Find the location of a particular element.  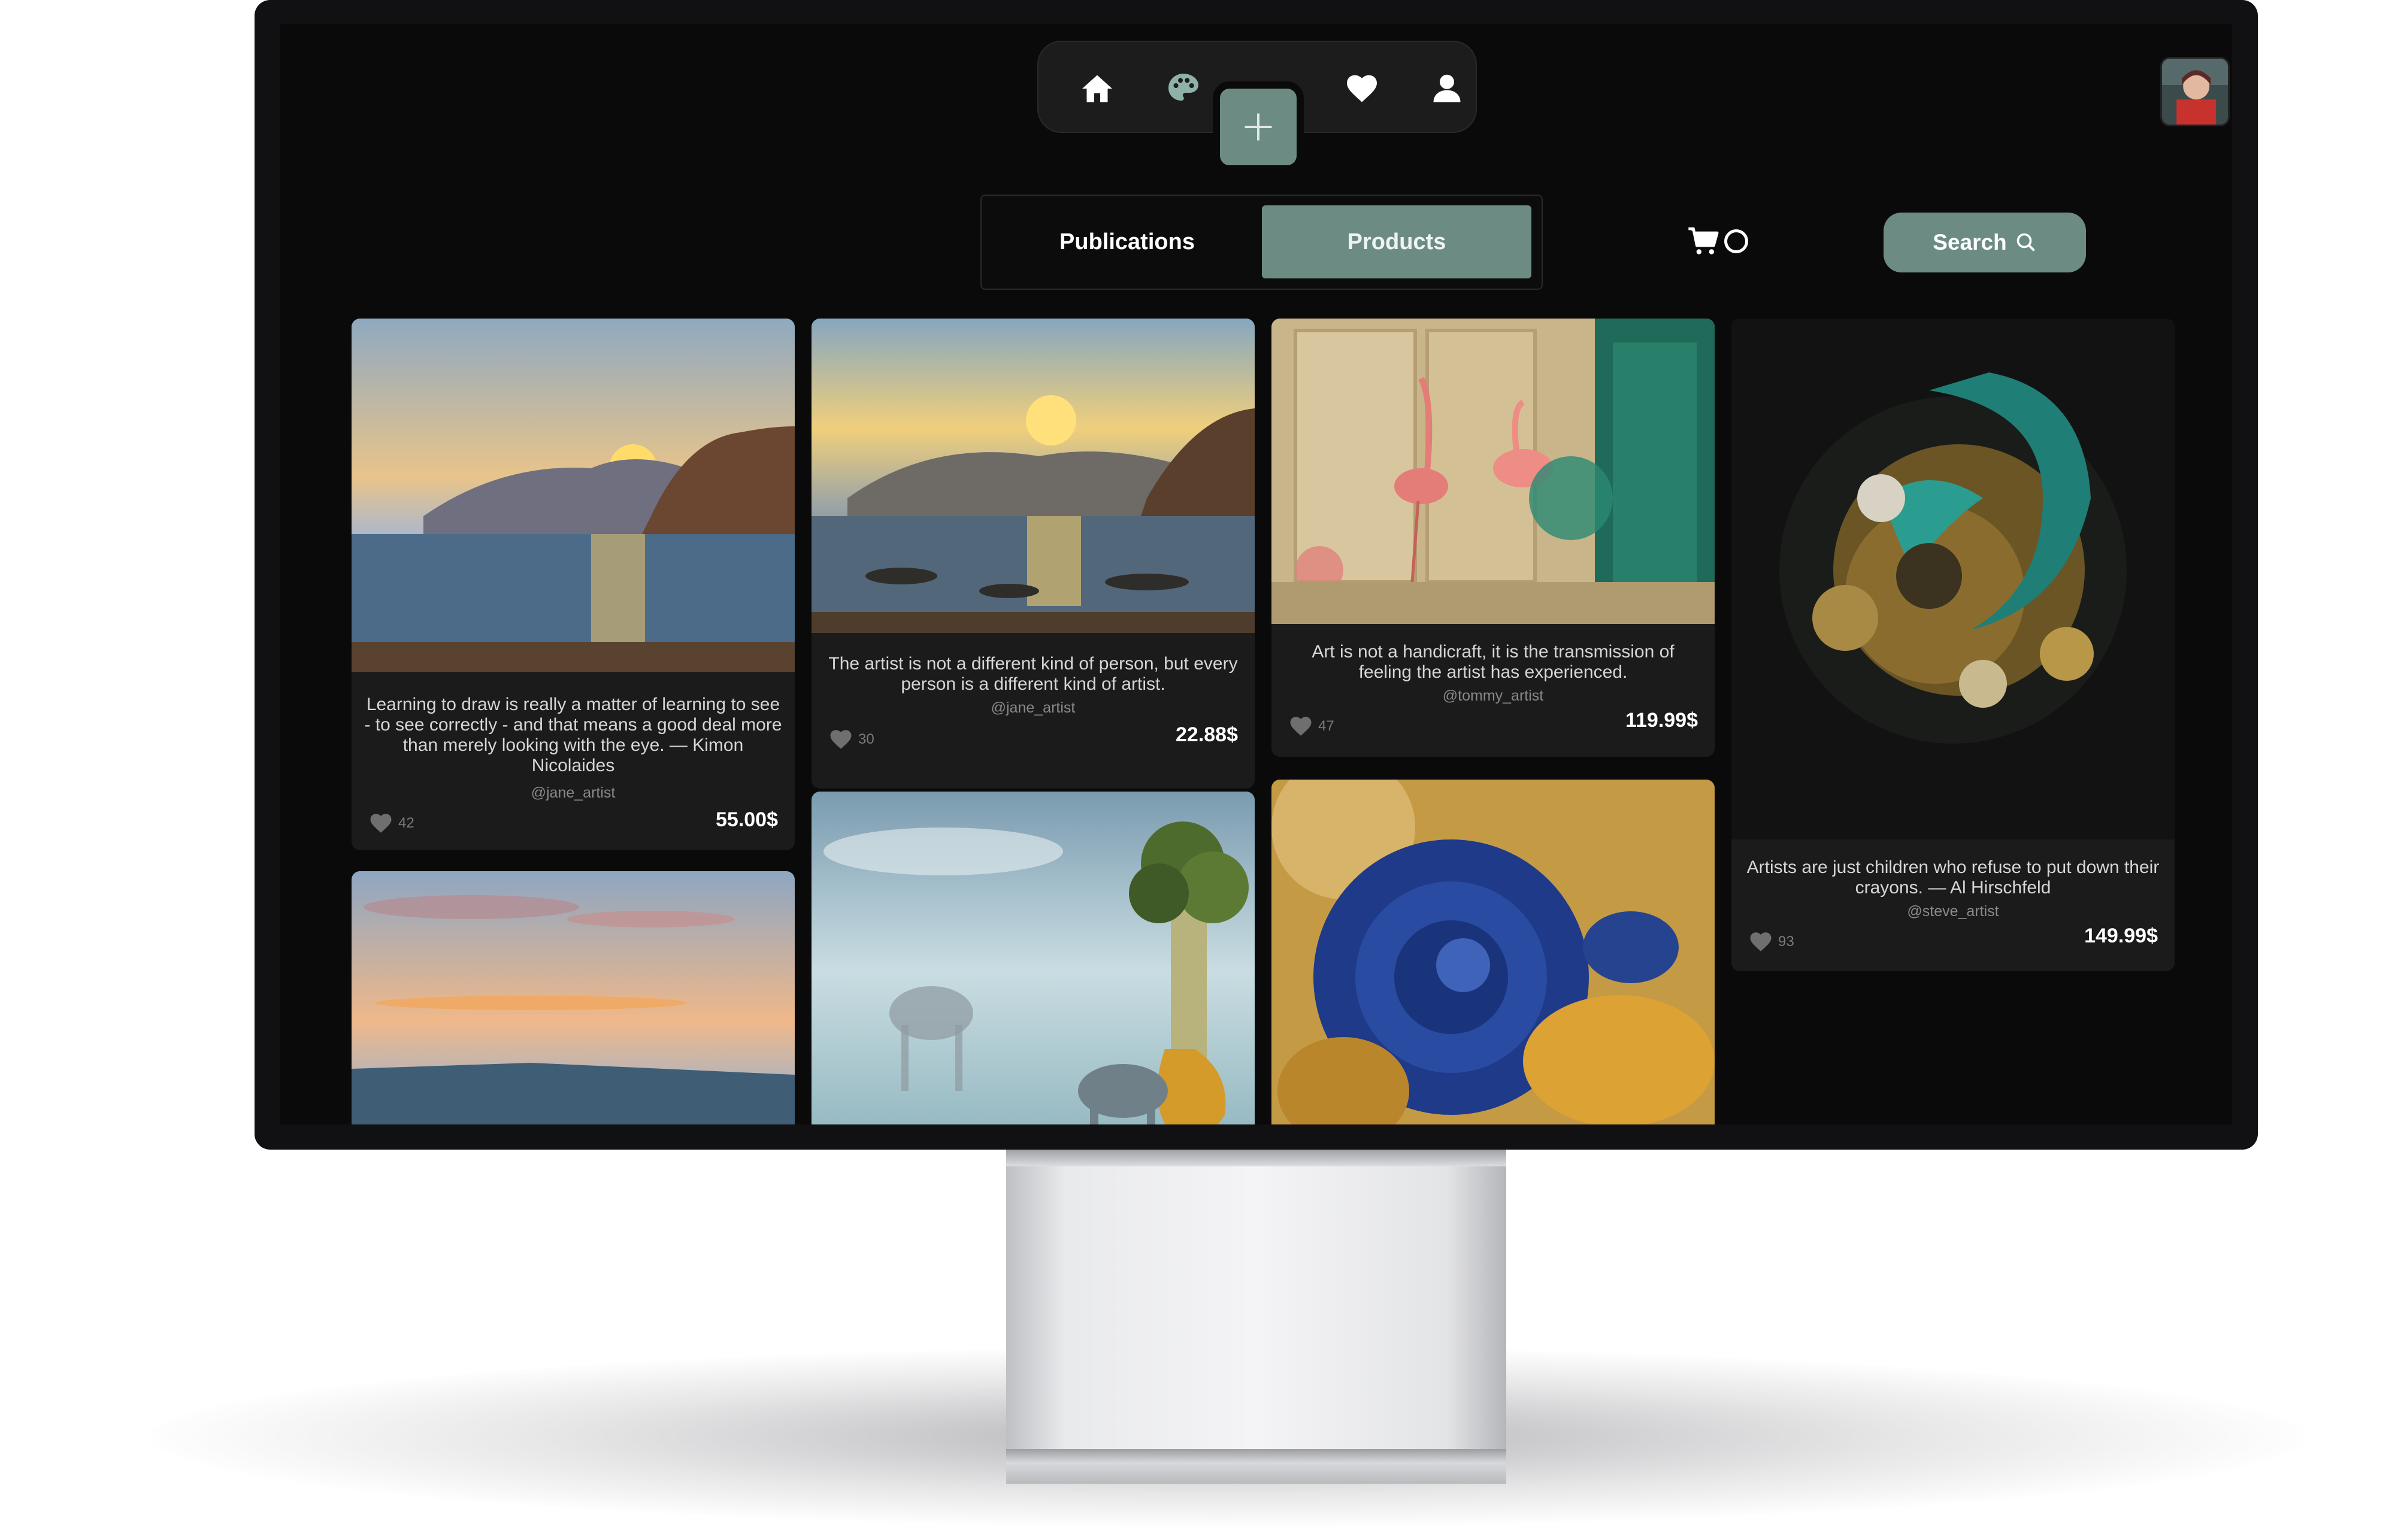

like-count: 30 is located at coordinates (866, 739).